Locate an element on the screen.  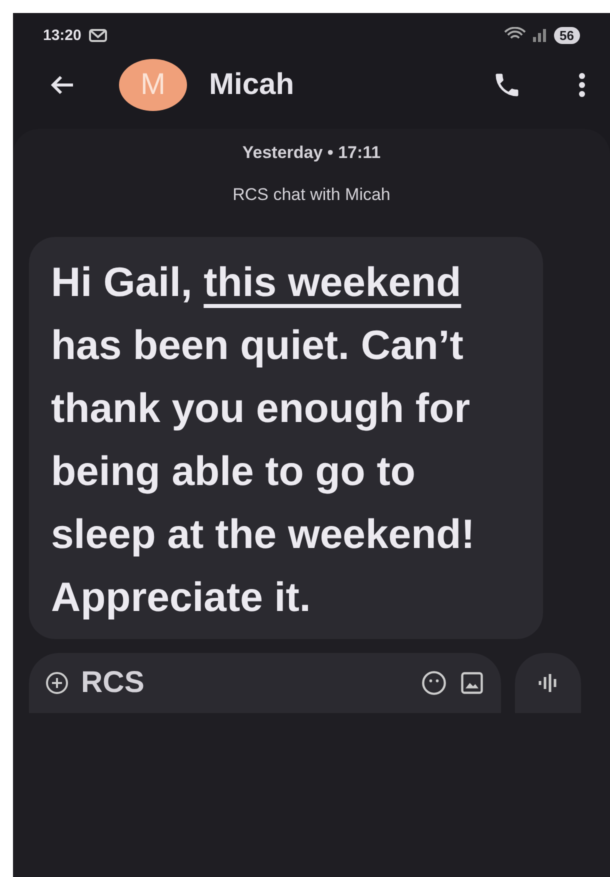
image-icon is located at coordinates (472, 683).